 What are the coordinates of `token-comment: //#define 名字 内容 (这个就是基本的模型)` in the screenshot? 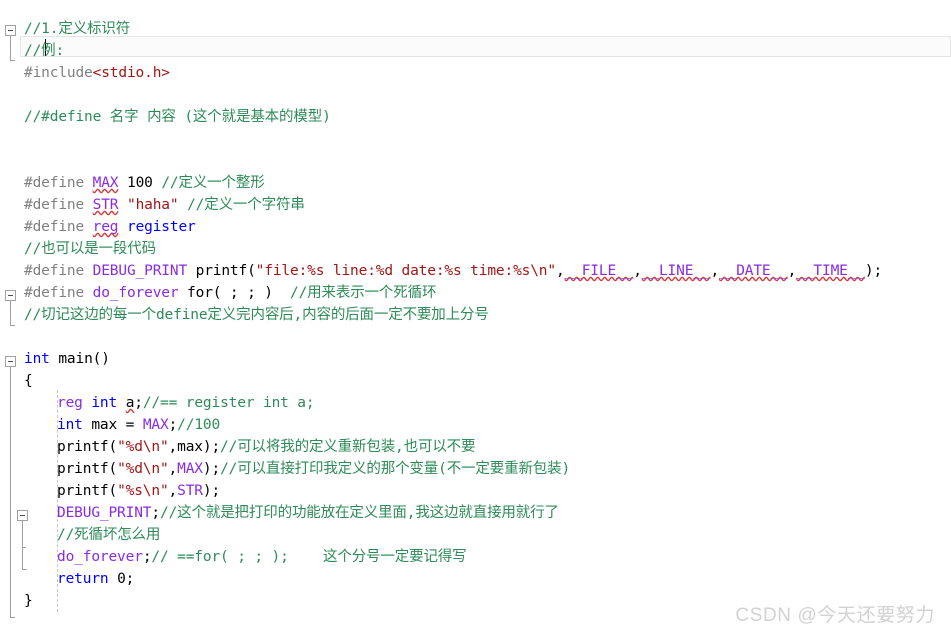 It's located at (177, 117).